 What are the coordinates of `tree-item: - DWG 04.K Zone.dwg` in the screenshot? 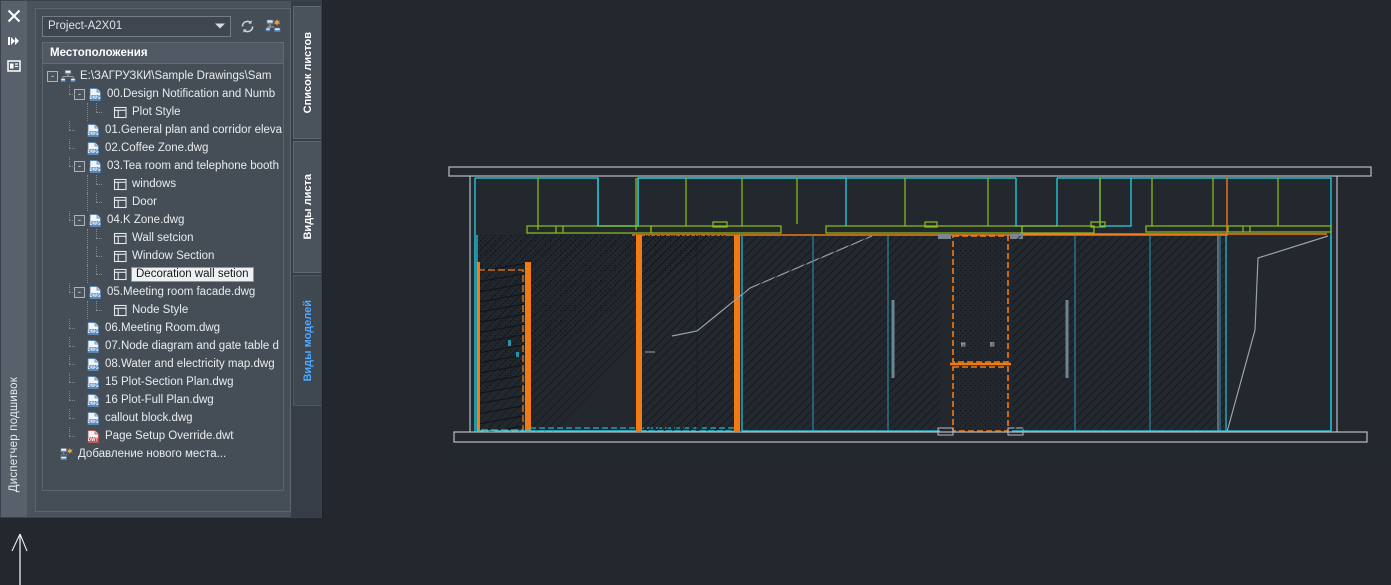 It's located at (163, 220).